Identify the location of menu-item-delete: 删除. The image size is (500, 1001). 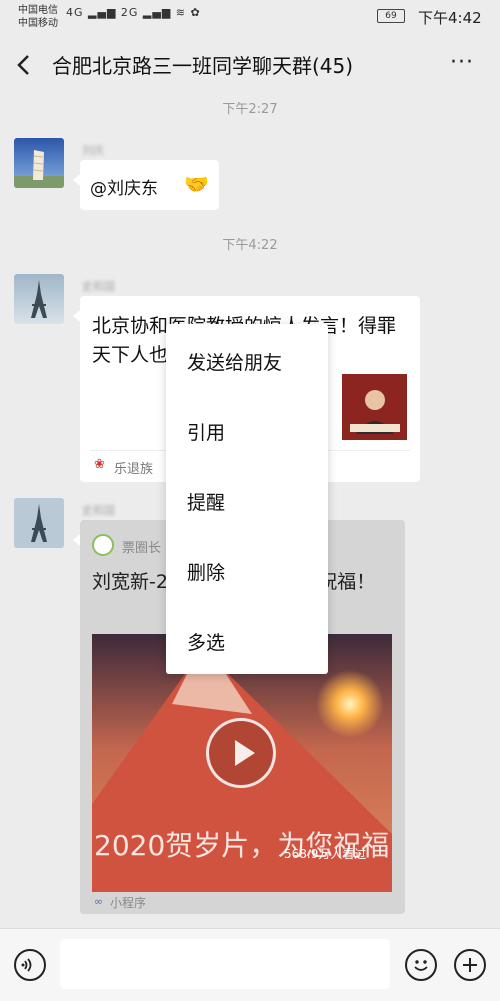
(206, 571).